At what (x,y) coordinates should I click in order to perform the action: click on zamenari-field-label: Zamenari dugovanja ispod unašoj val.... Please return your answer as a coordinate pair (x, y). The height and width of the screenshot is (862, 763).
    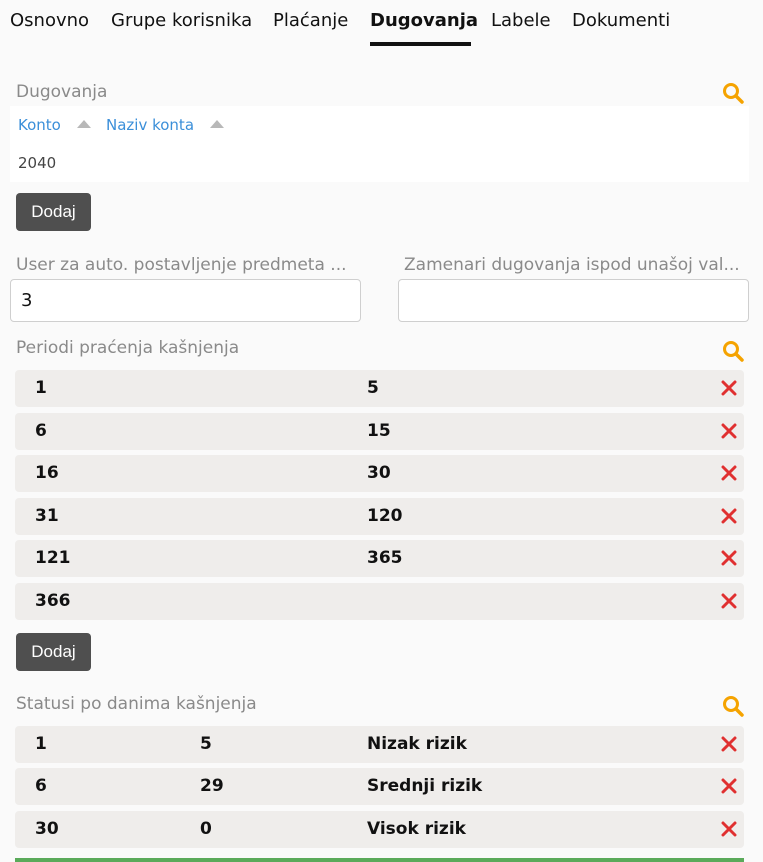
    Looking at the image, I should click on (572, 265).